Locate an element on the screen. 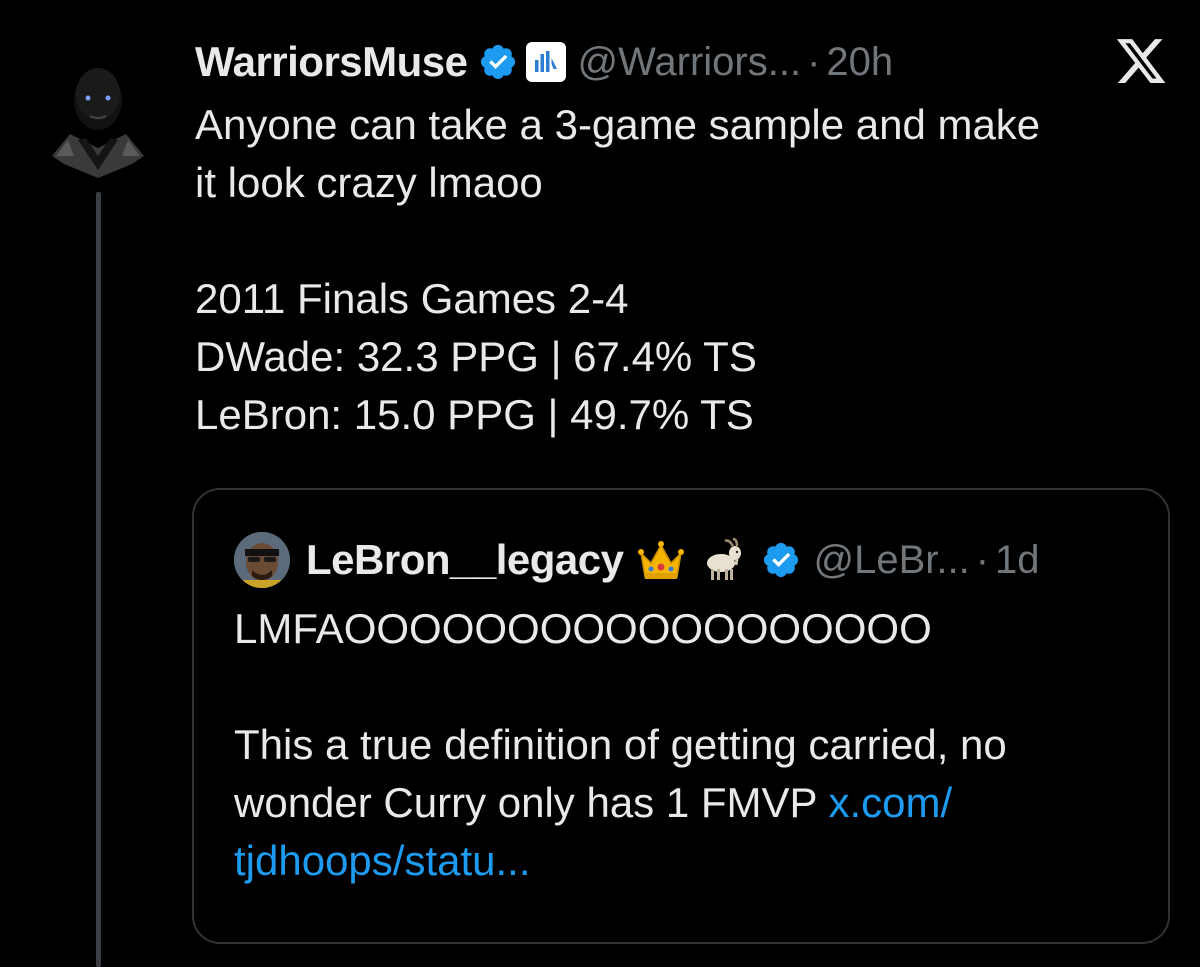 Image resolution: width=1200 pixels, height=967 pixels. x-logo-icon is located at coordinates (1141, 61).